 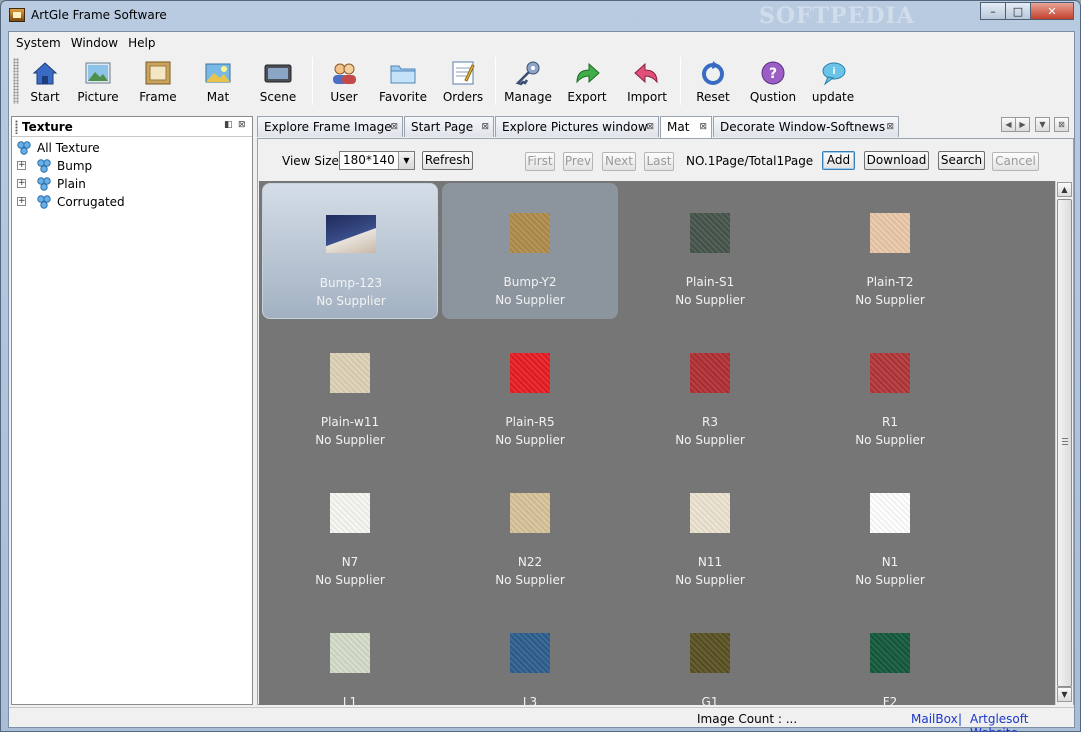 I want to click on orders-icon, so click(x=463, y=73).